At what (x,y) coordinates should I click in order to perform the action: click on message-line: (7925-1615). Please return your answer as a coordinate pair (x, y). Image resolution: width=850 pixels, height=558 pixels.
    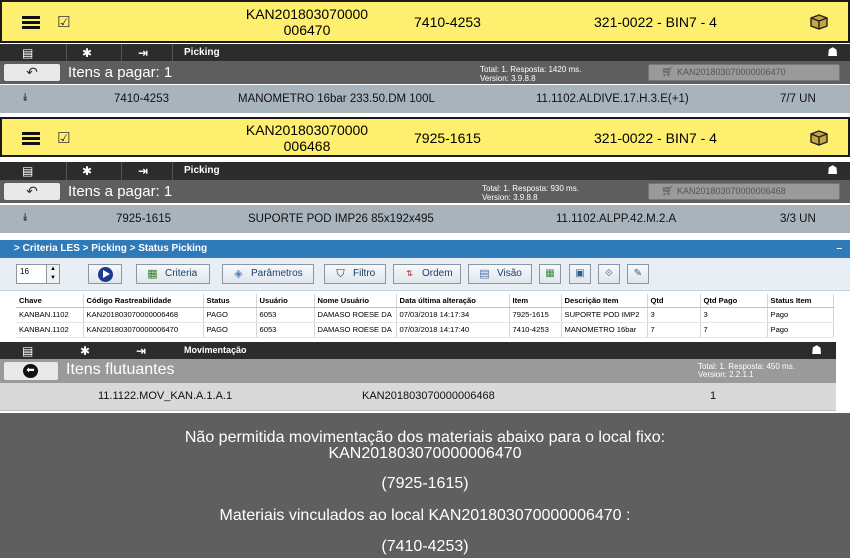
    Looking at the image, I should click on (425, 483).